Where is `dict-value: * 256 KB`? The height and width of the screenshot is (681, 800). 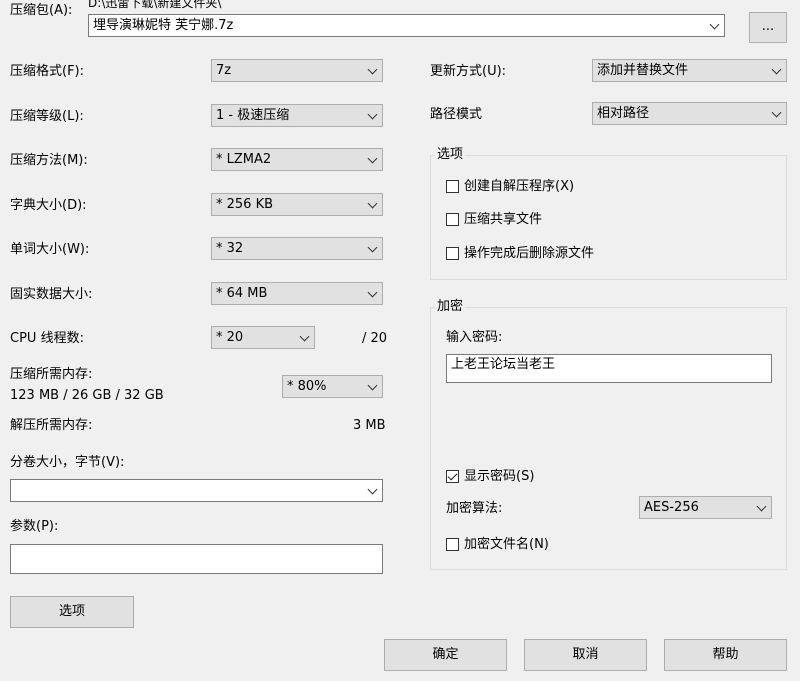 dict-value: * 256 KB is located at coordinates (245, 204).